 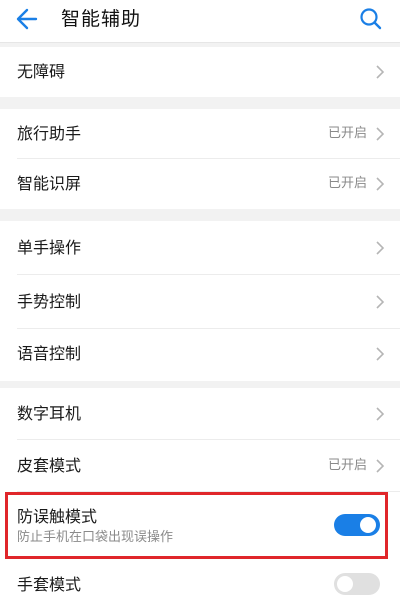 I want to click on arrow-left-icon, so click(x=27, y=19).